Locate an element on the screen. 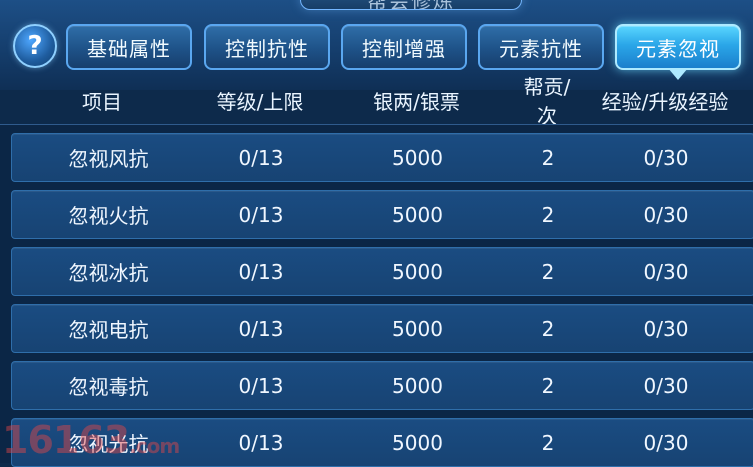  table-row: 忽视光抗 0/13 5000 2 0/30 is located at coordinates (382, 442).